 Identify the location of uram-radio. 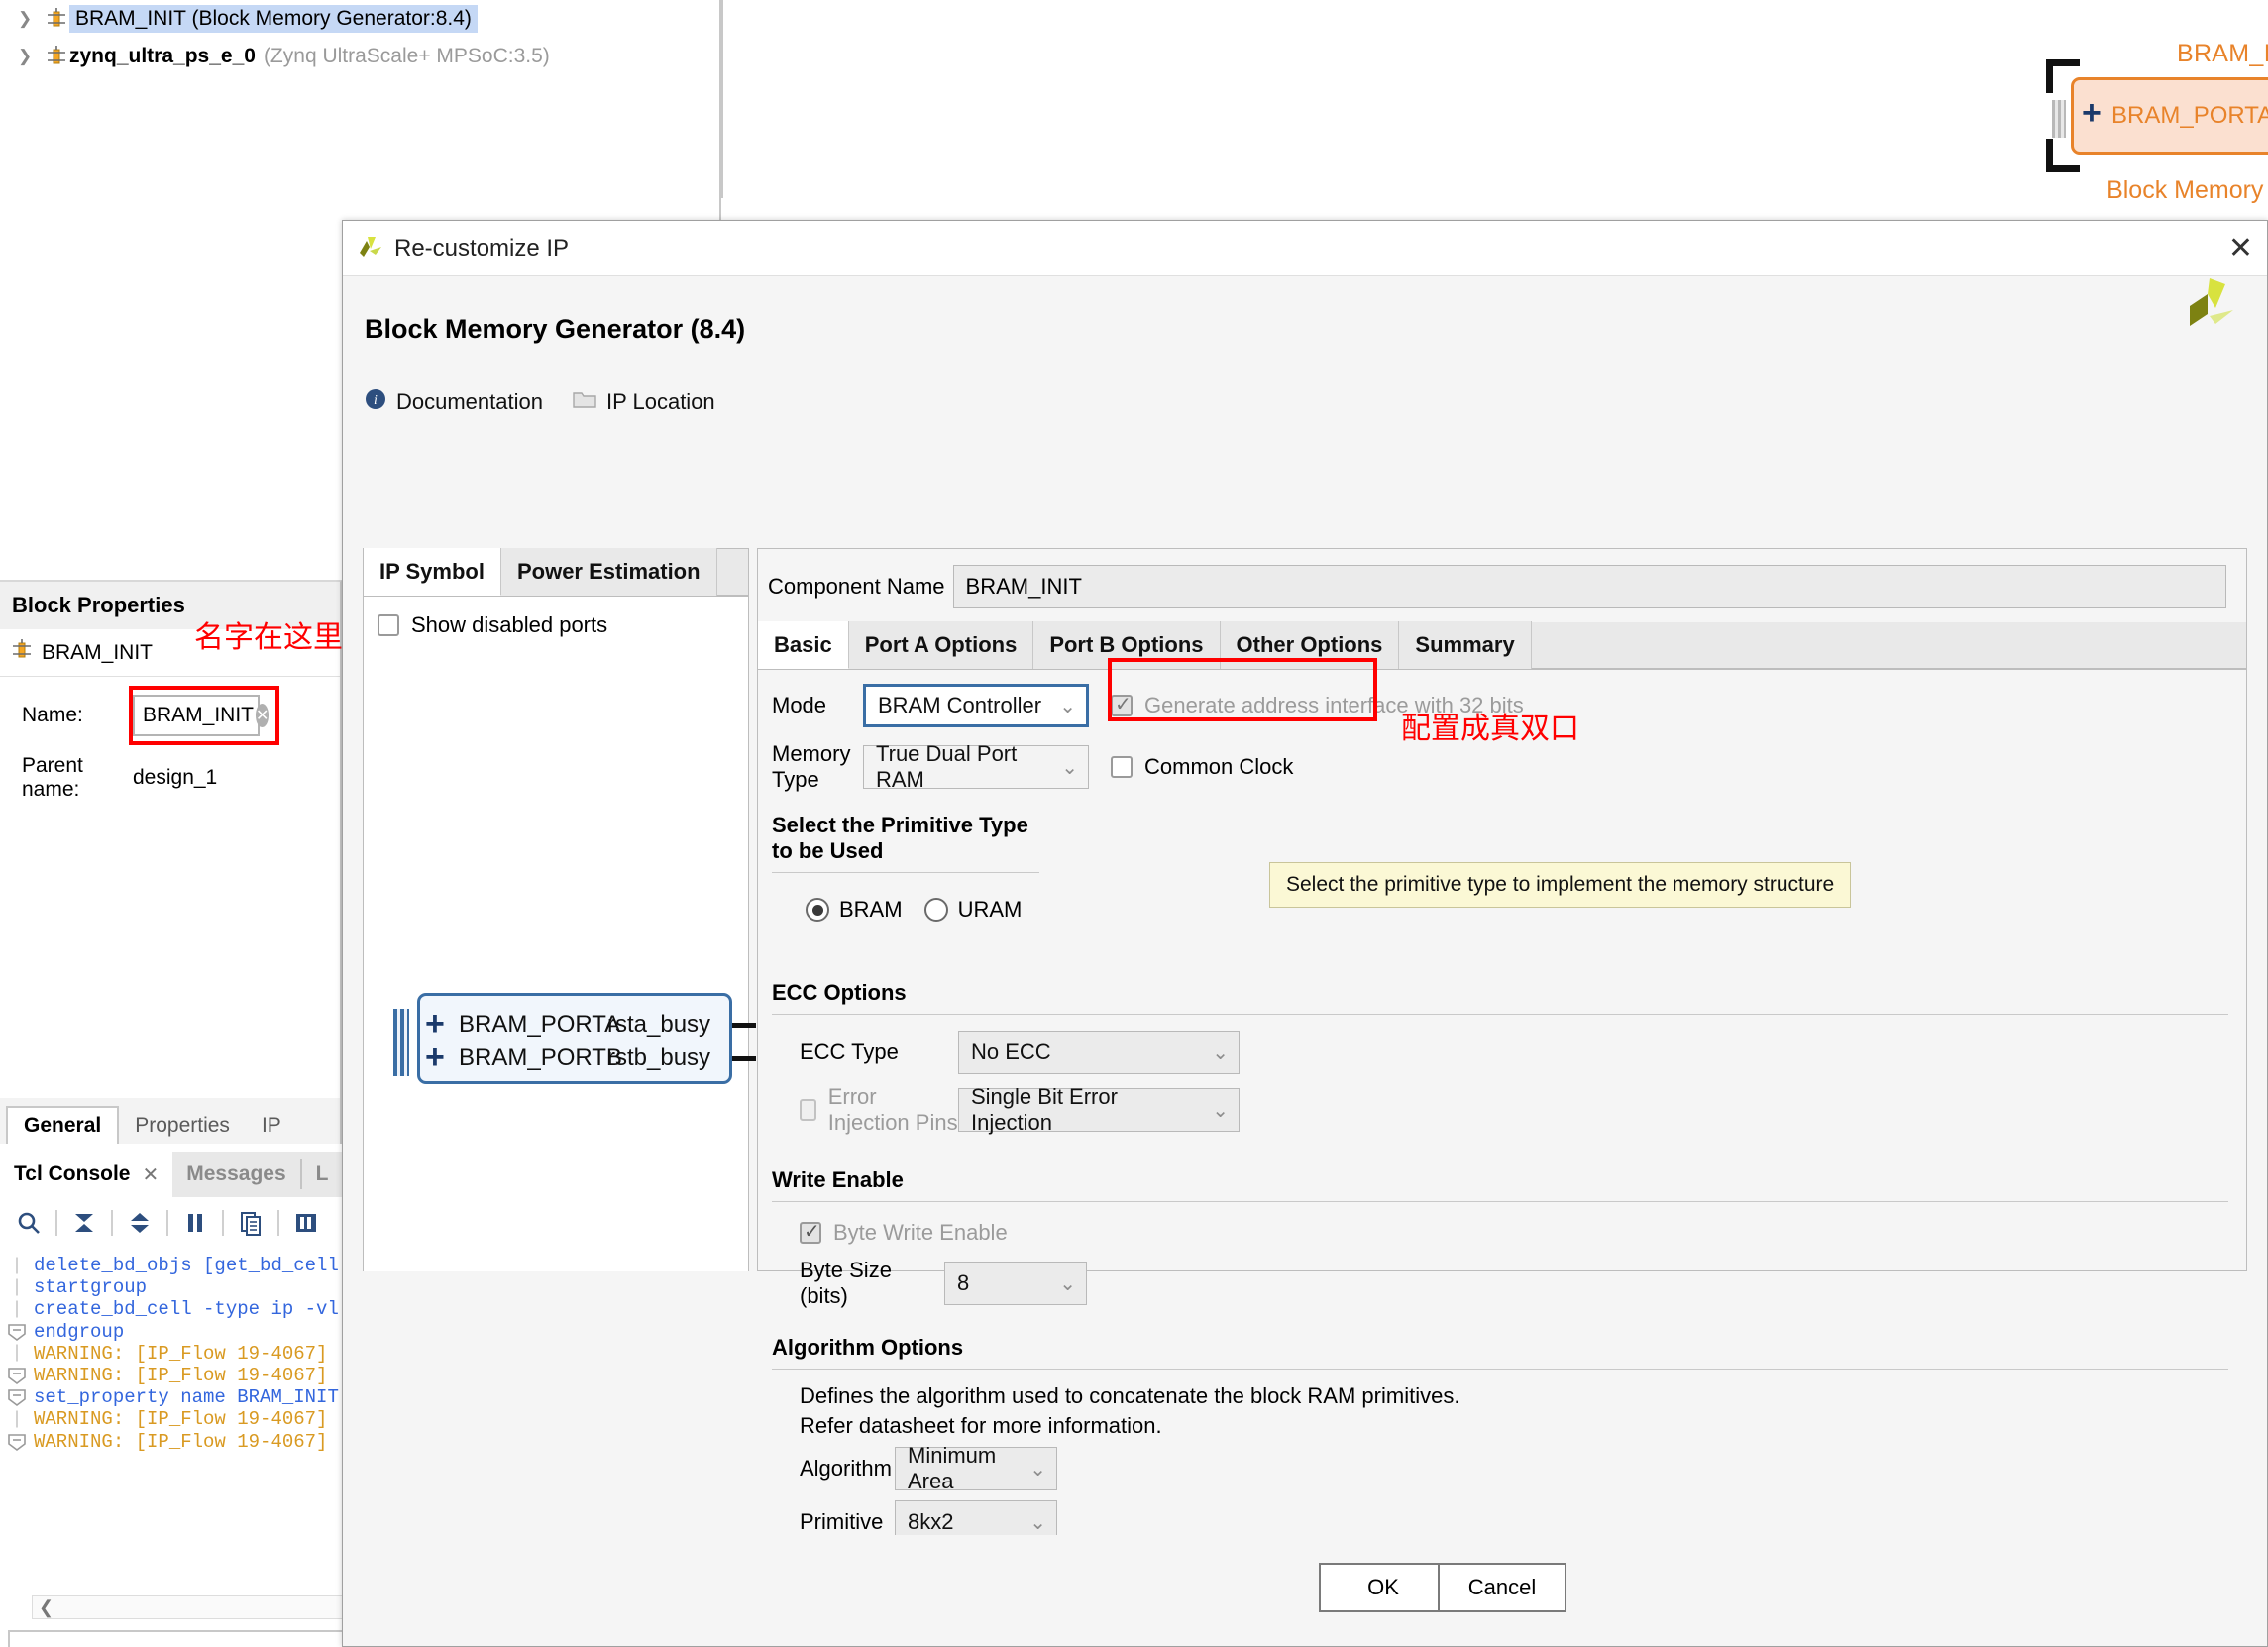
(936, 910).